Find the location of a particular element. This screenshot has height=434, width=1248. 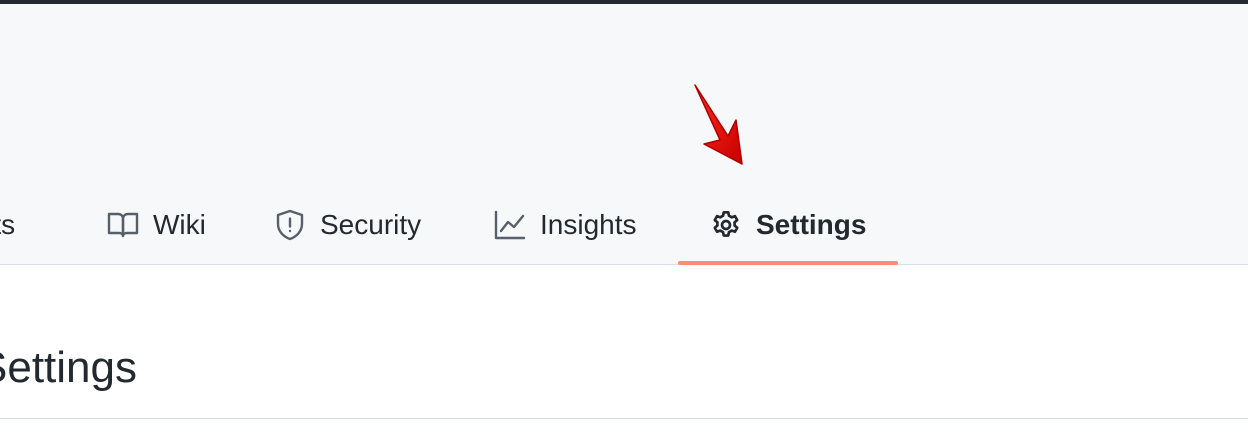

gear-icon is located at coordinates (726, 225).